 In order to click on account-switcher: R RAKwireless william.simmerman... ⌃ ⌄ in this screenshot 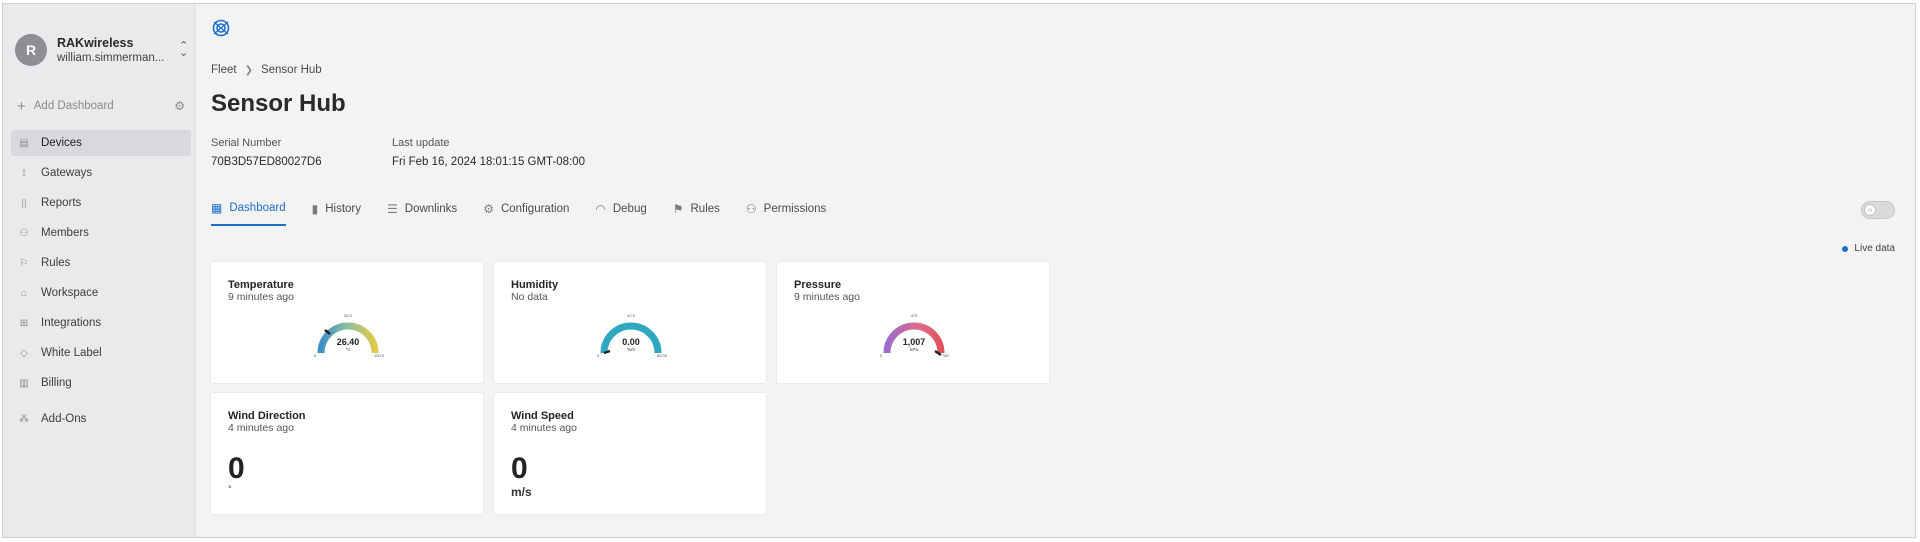, I will do `click(103, 50)`.